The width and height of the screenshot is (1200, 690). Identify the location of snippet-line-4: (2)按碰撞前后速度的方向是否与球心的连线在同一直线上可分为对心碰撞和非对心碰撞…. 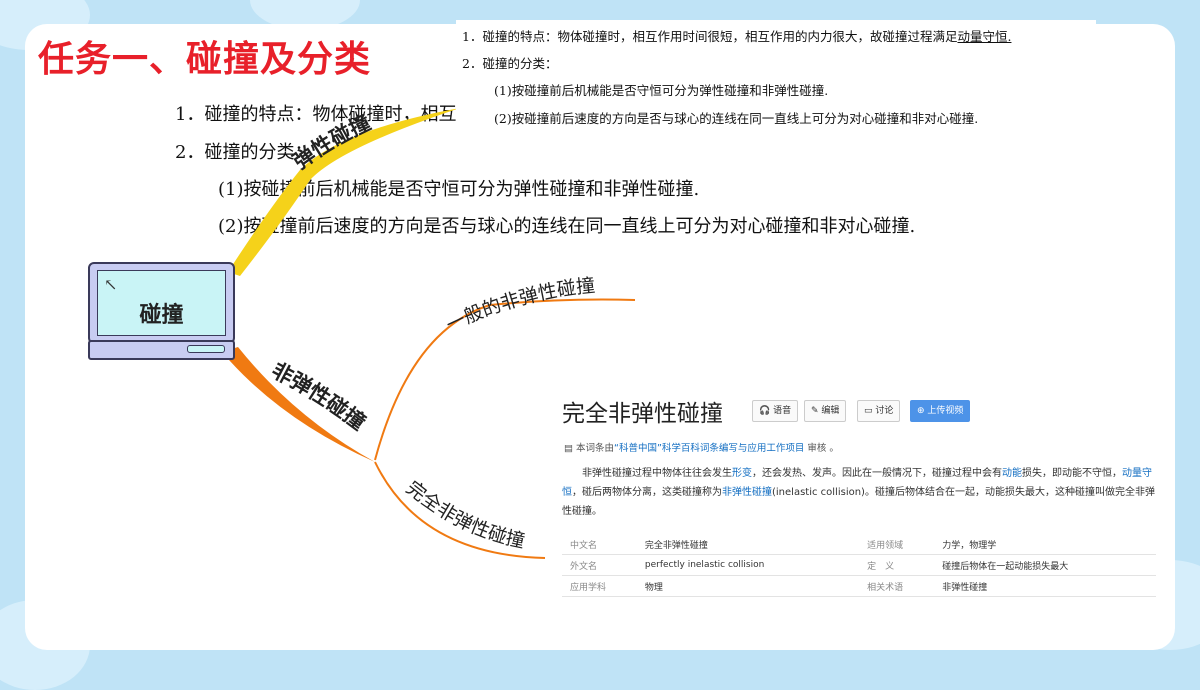
(736, 118).